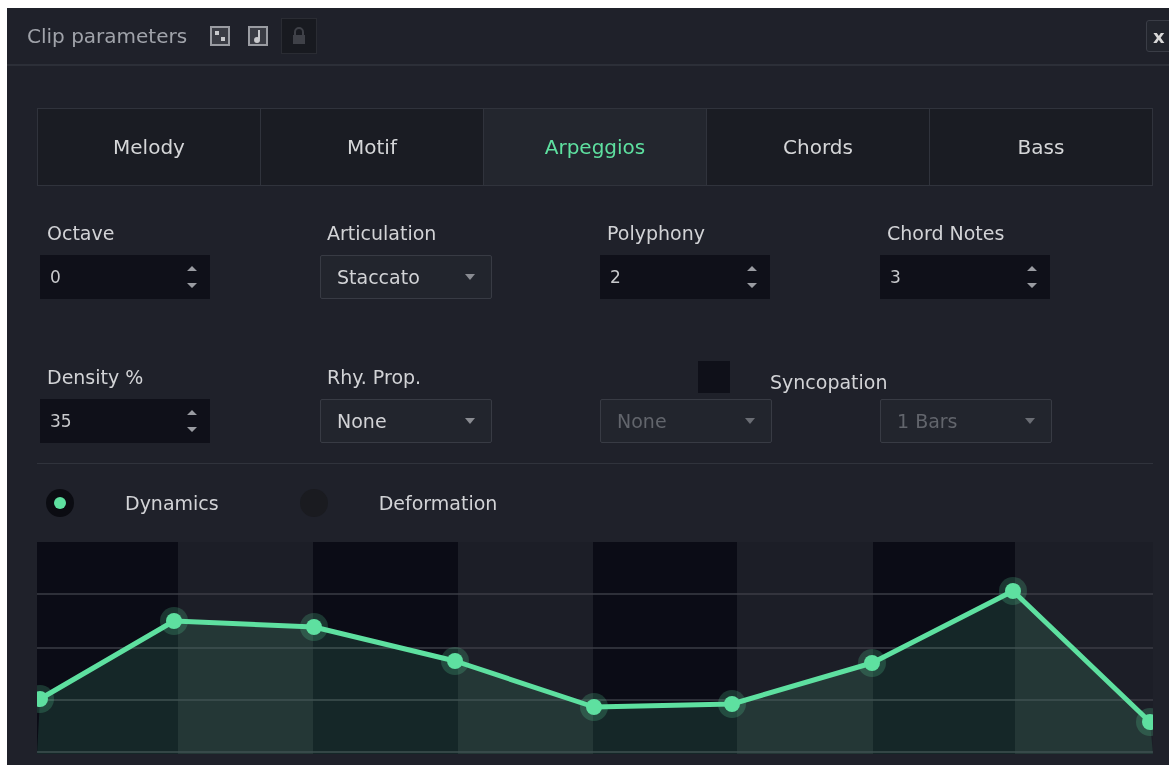 The image size is (1169, 765). I want to click on window-title: Clip parameters, so click(107, 36).